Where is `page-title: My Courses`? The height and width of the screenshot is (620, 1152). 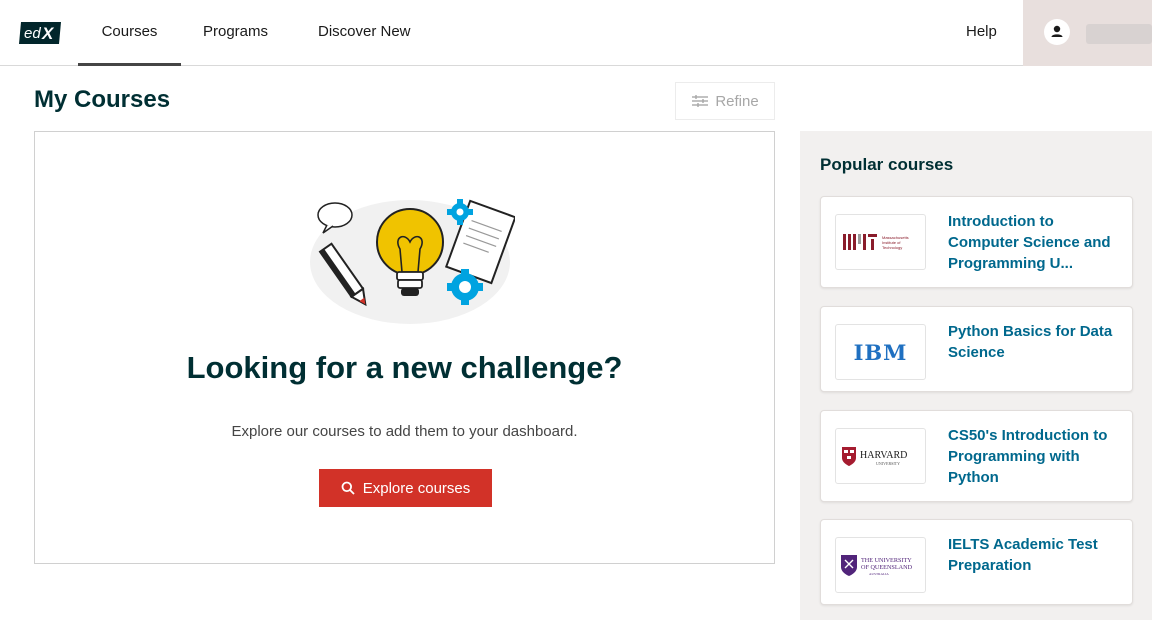
page-title: My Courses is located at coordinates (102, 99).